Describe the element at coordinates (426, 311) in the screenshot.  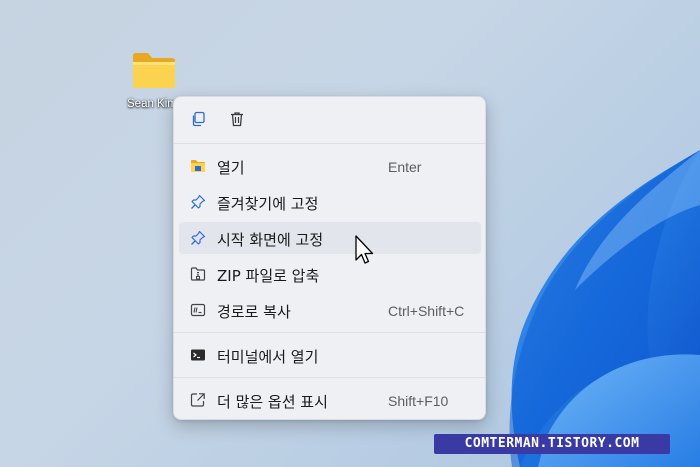
I see `menu-item-shortcut: Ctrl+Shift+C` at that location.